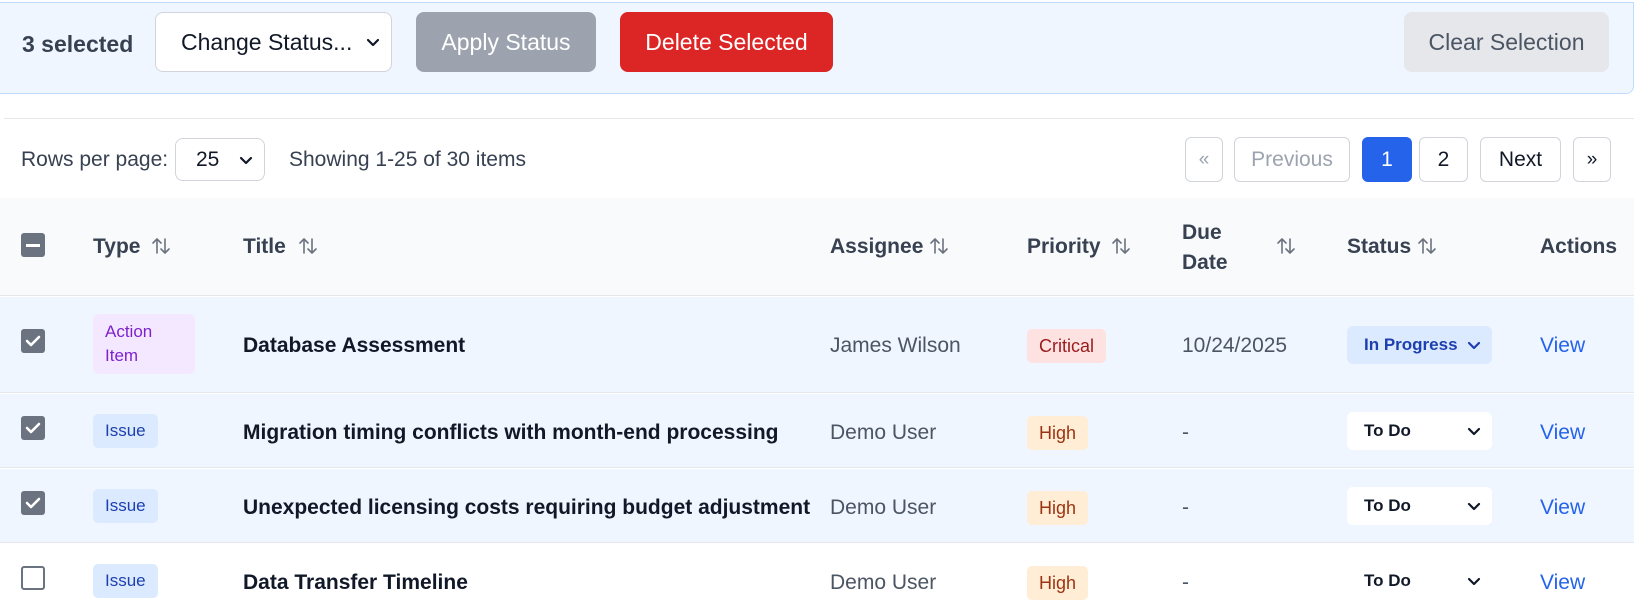 This screenshot has width=1647, height=616. What do you see at coordinates (144, 344) in the screenshot?
I see `type-badge: Action Item` at bounding box center [144, 344].